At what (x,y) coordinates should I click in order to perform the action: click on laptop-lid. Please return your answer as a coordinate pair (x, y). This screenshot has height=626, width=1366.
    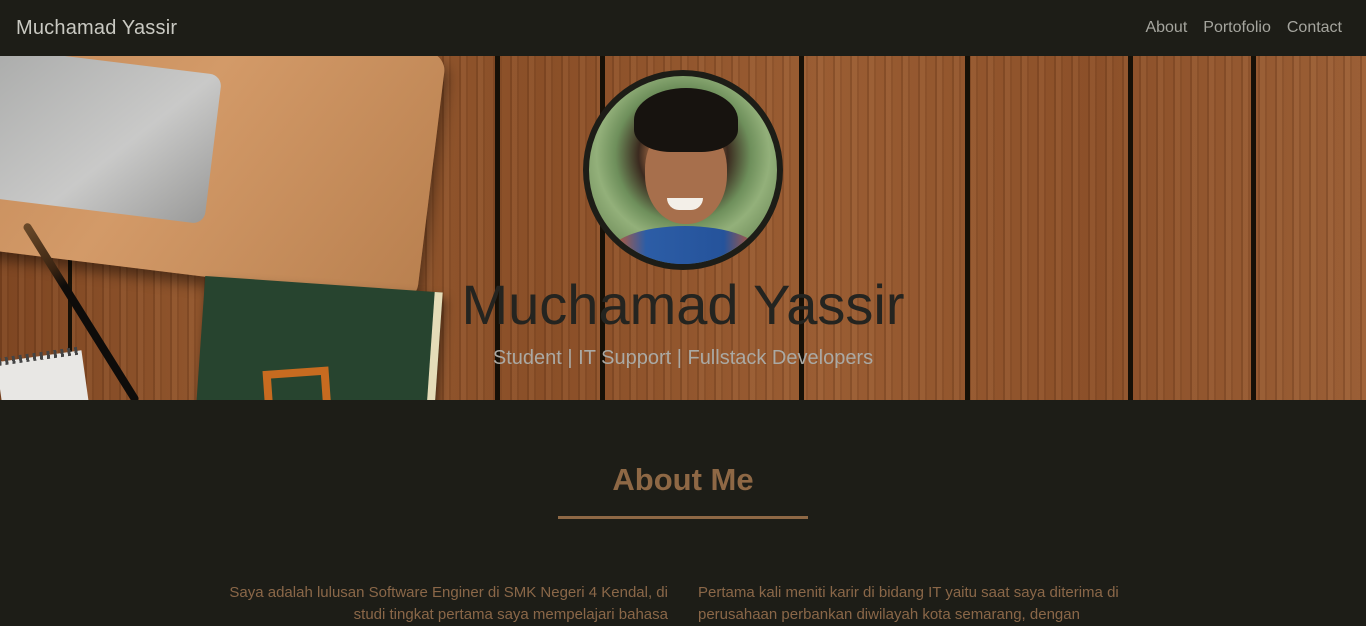
    Looking at the image, I should click on (111, 140).